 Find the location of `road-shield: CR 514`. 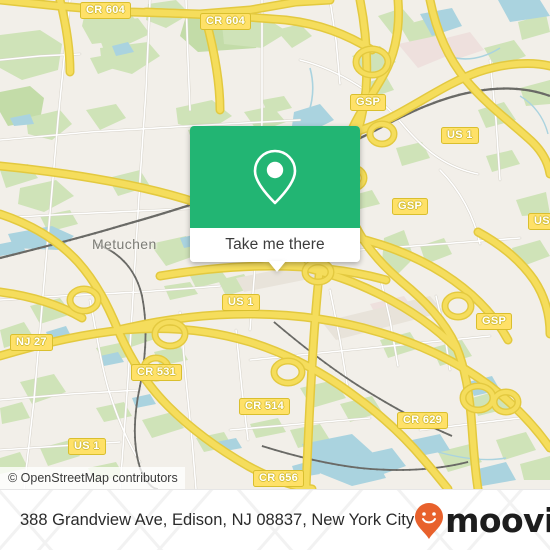

road-shield: CR 514 is located at coordinates (265, 406).